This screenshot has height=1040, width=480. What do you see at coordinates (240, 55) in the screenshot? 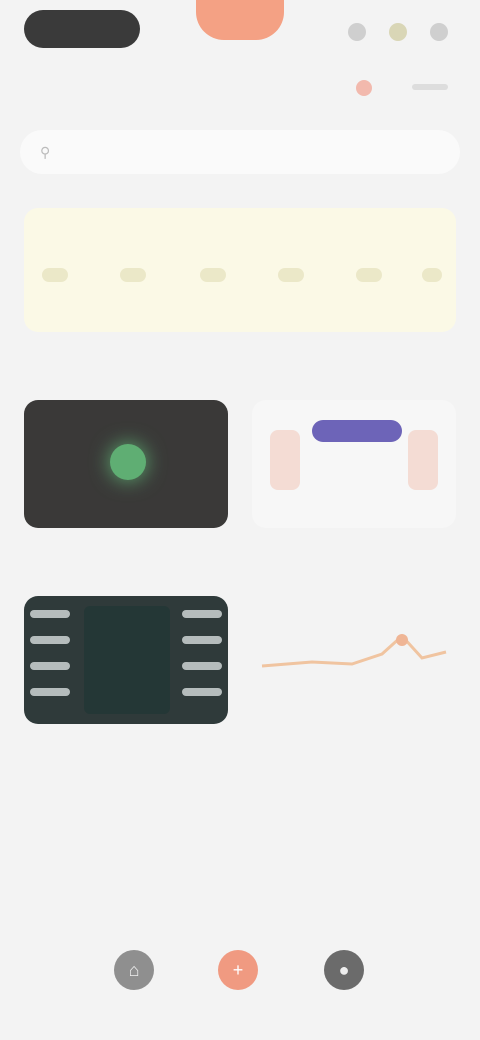
I see `top-bar` at bounding box center [240, 55].